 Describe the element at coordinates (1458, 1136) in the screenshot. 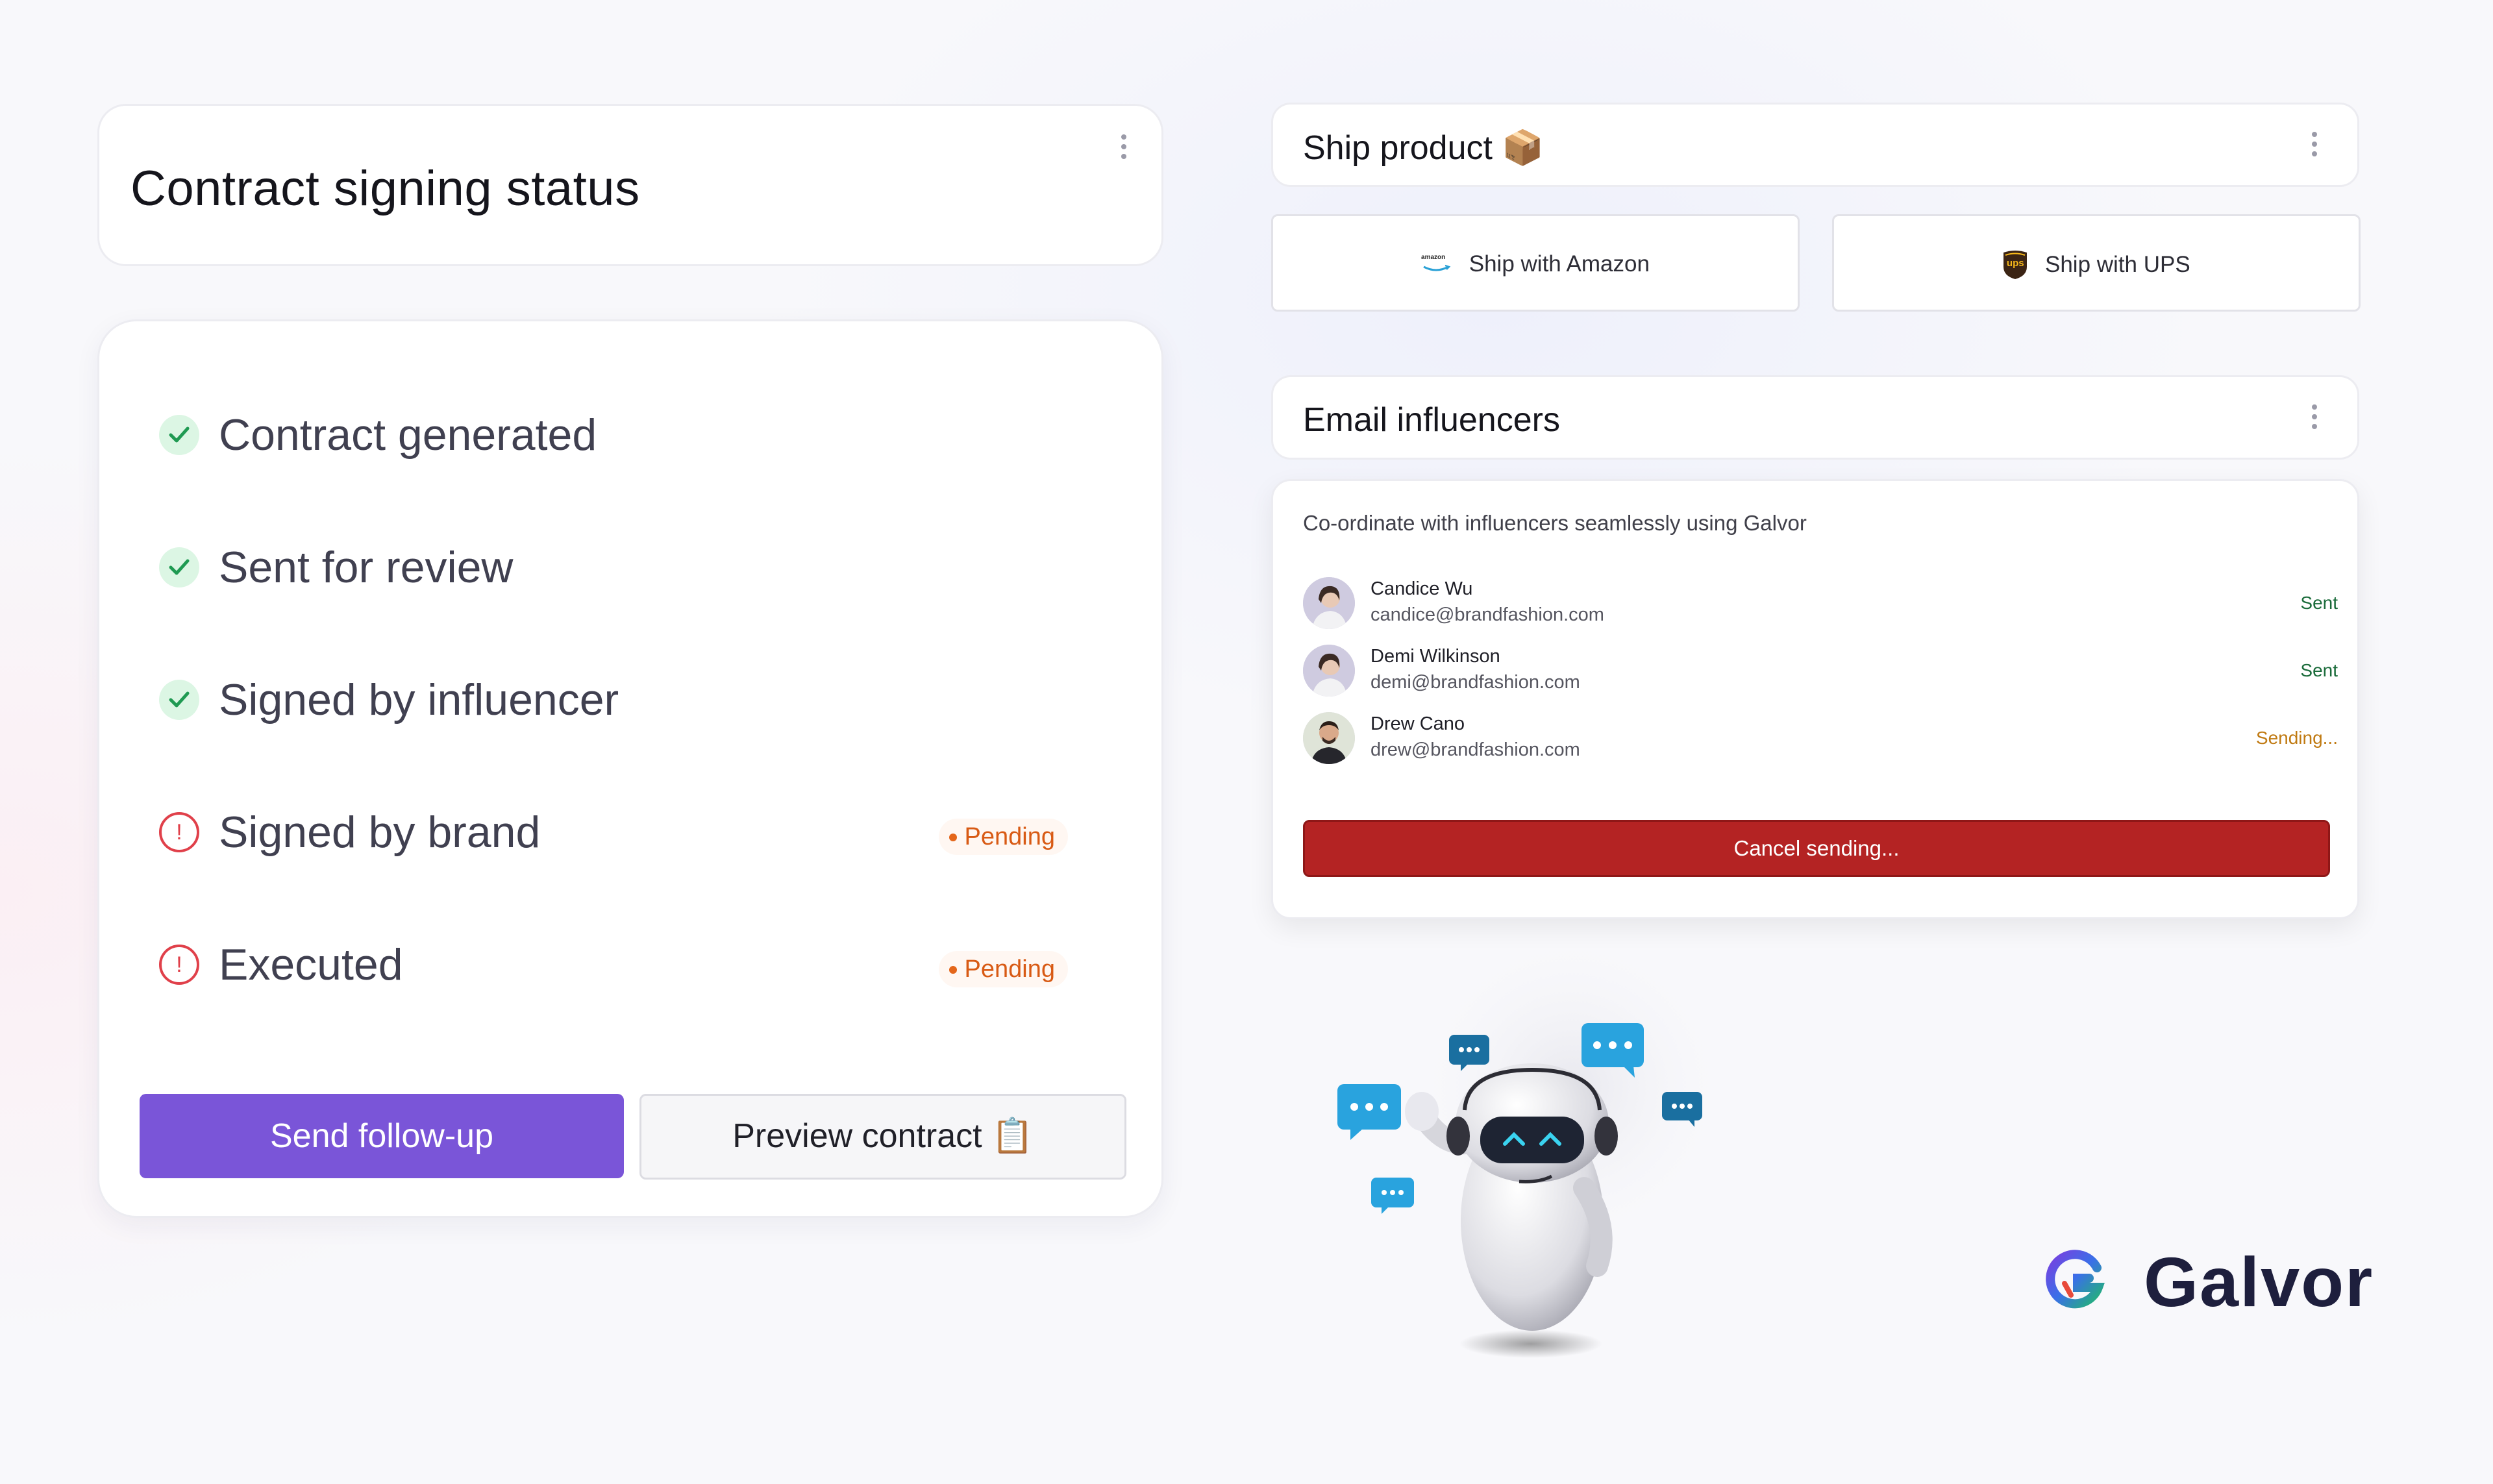

I see `robot-ear-left` at that location.